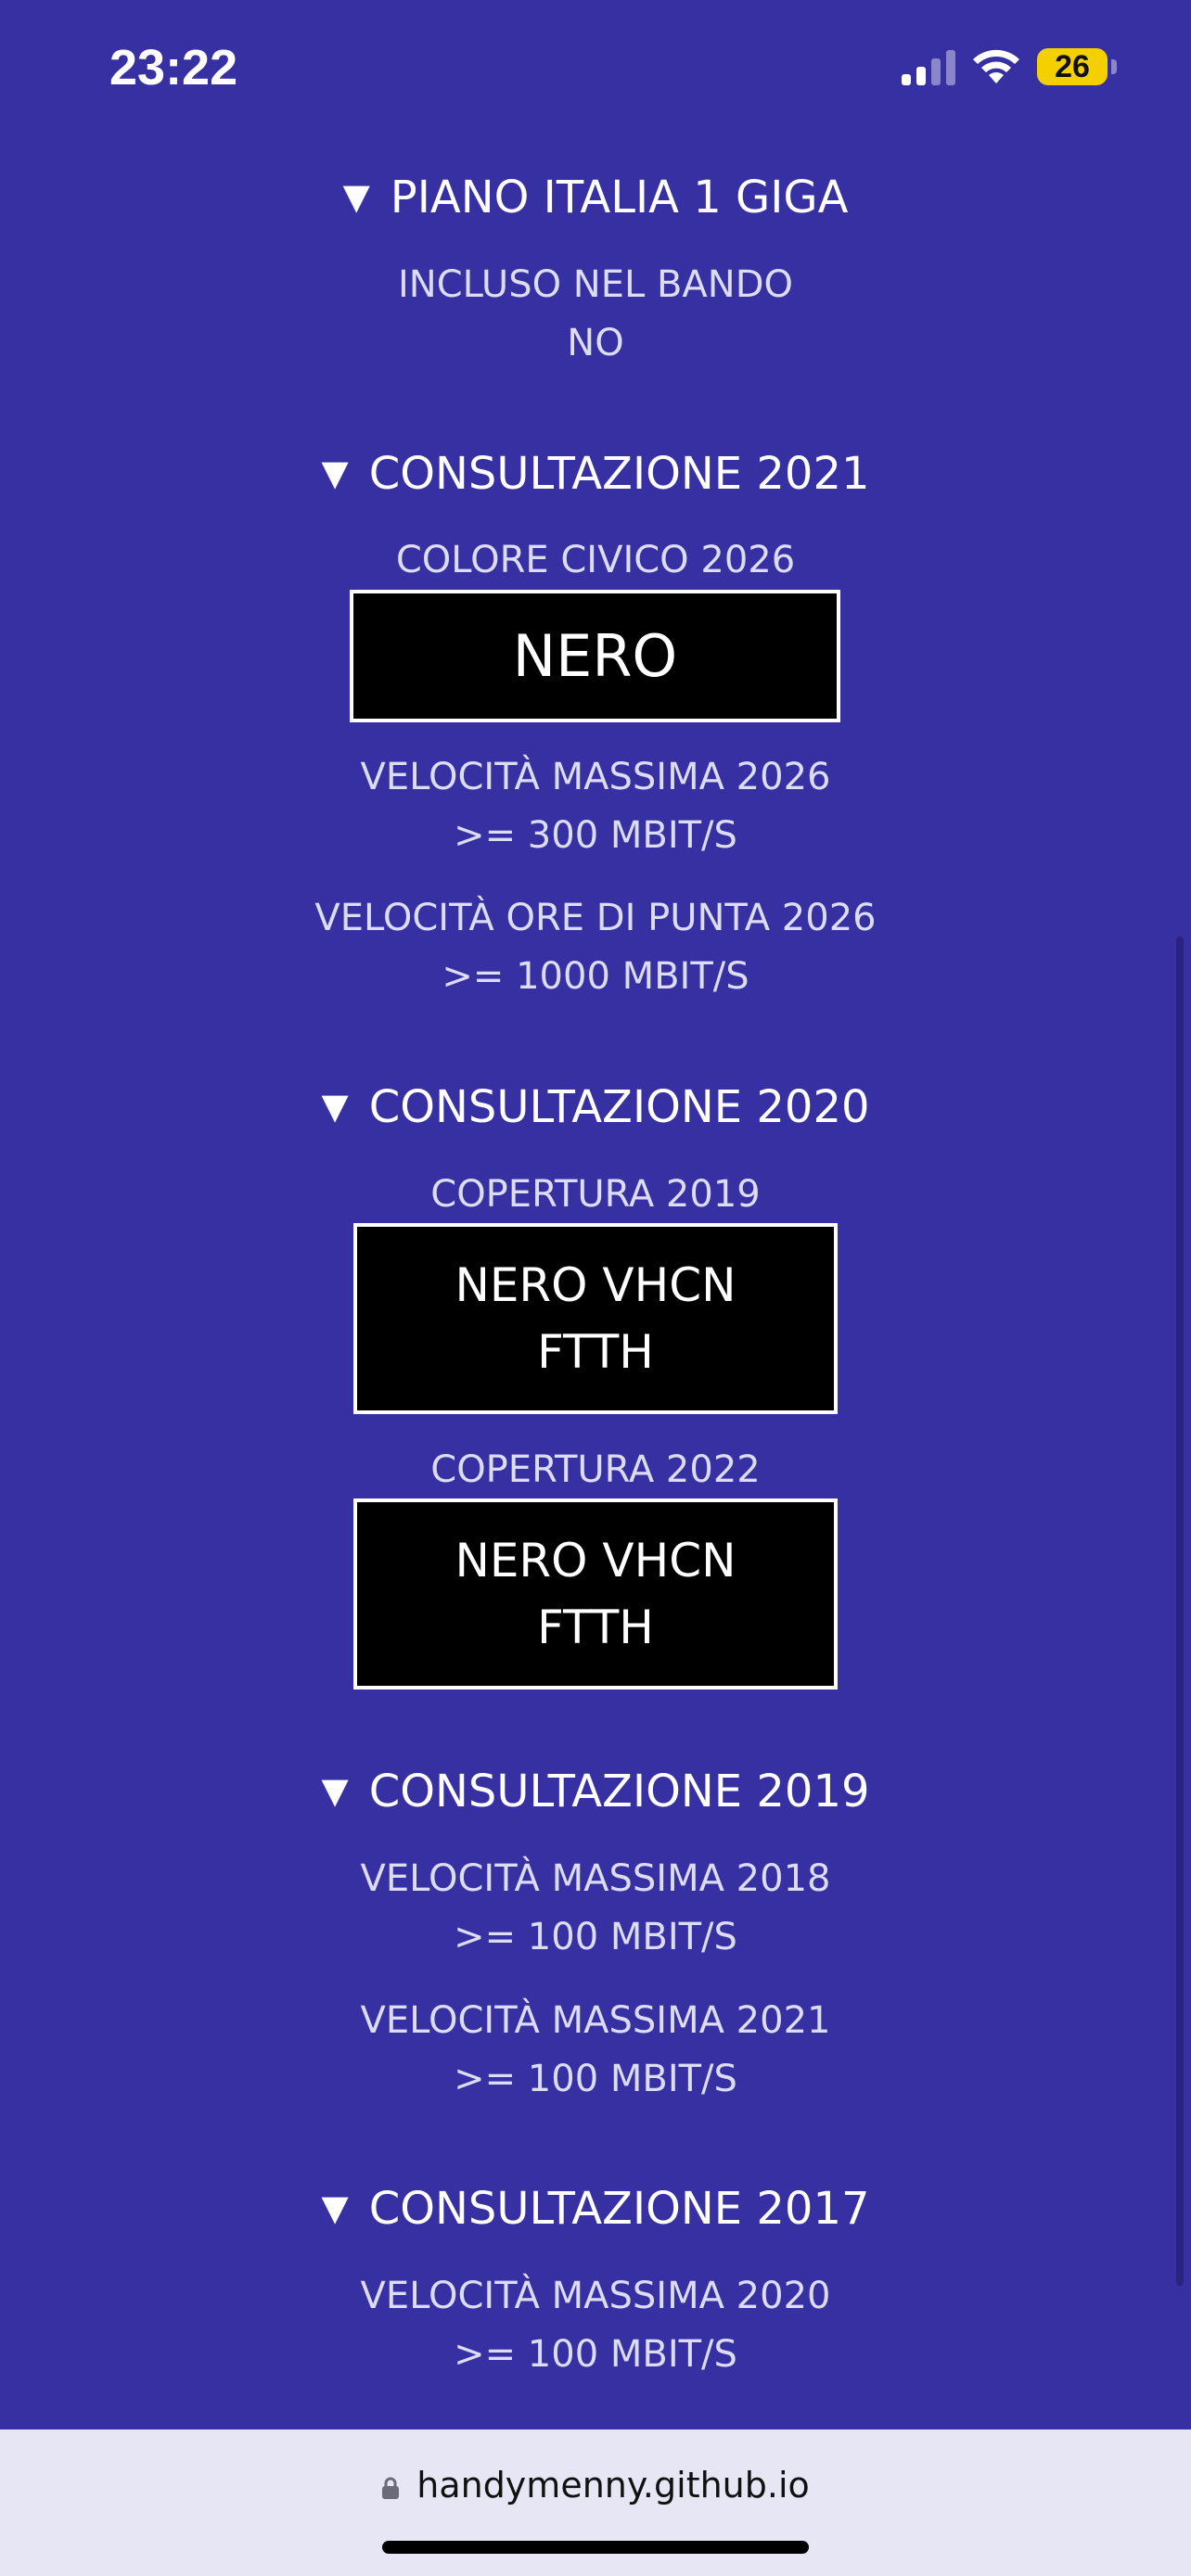 Image resolution: width=1191 pixels, height=2576 pixels. I want to click on copertura-2019-label: COPERTURA 2019, so click(595, 1194).